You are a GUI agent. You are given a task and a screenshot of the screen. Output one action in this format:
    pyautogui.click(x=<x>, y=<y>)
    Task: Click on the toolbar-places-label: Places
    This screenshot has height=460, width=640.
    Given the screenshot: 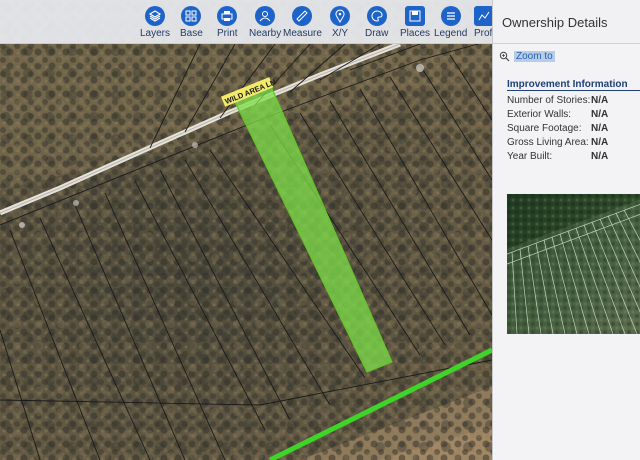 What is the action you would take?
    pyautogui.click(x=415, y=33)
    